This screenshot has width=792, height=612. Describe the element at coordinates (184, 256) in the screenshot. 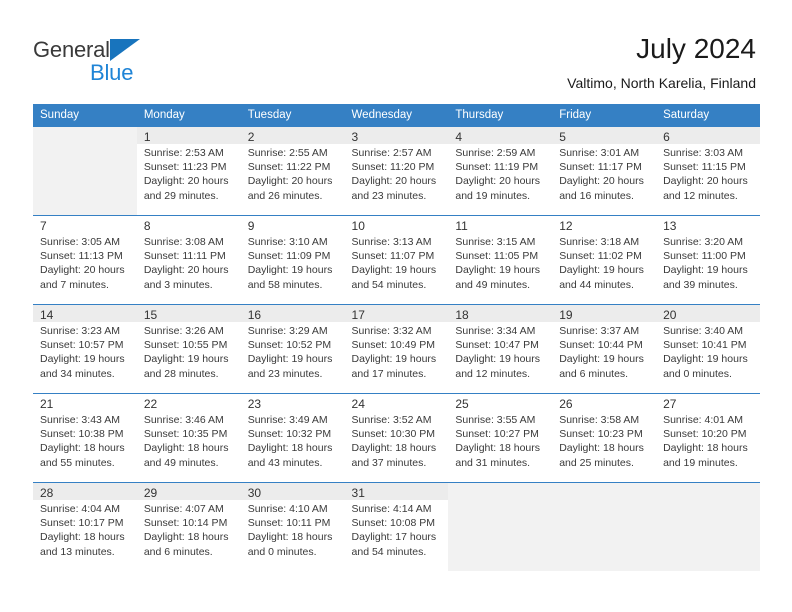

I see `day-detail-line: Sunset: 11:11 PM` at that location.